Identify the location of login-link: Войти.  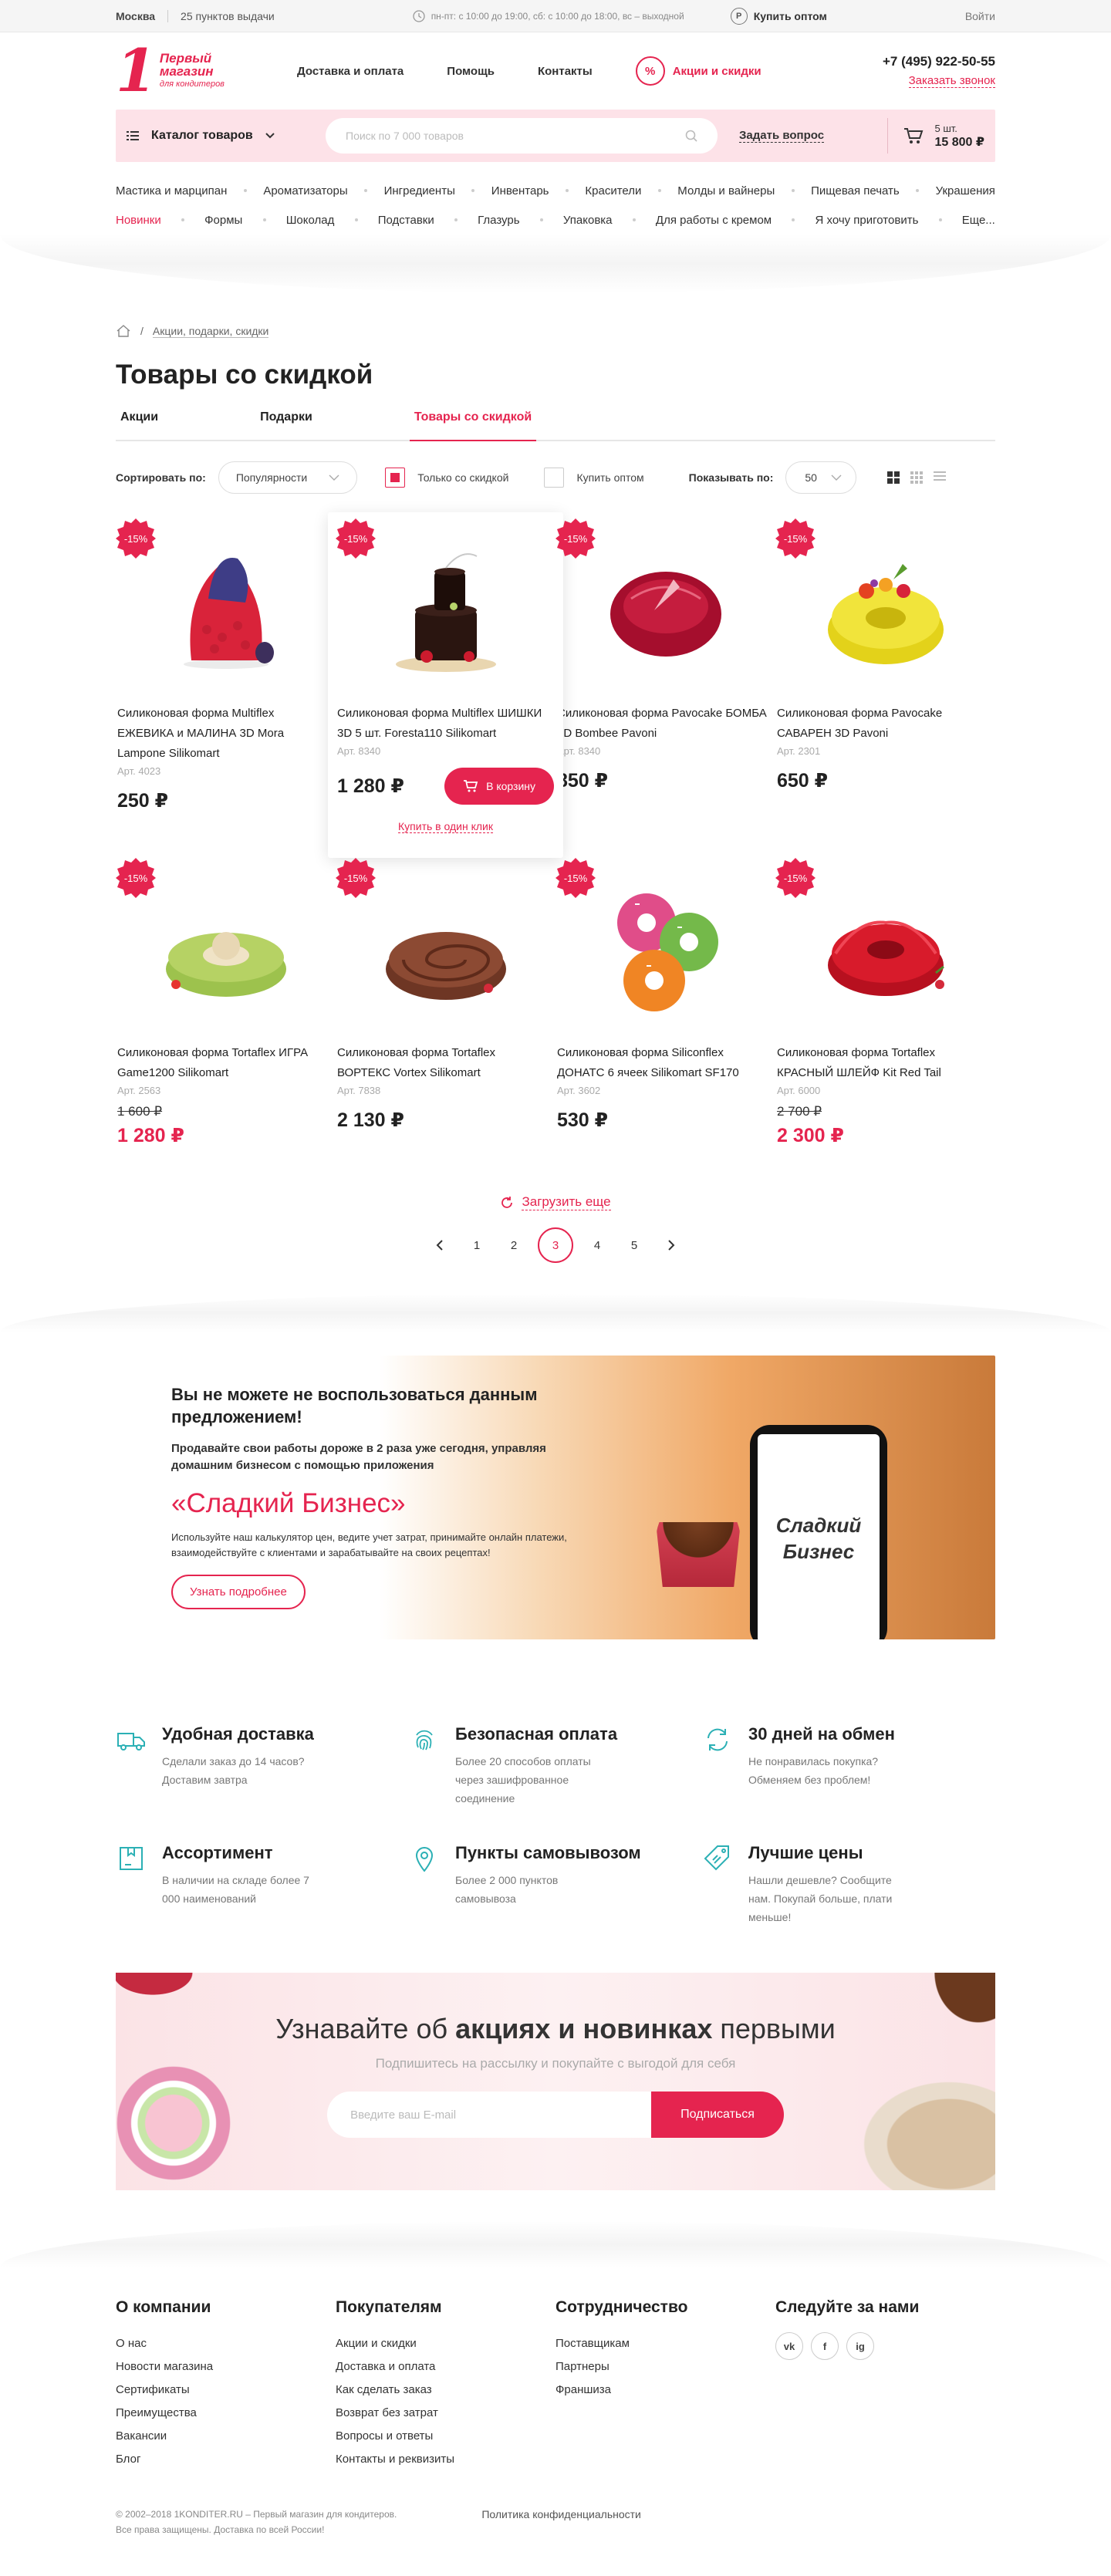
(980, 16).